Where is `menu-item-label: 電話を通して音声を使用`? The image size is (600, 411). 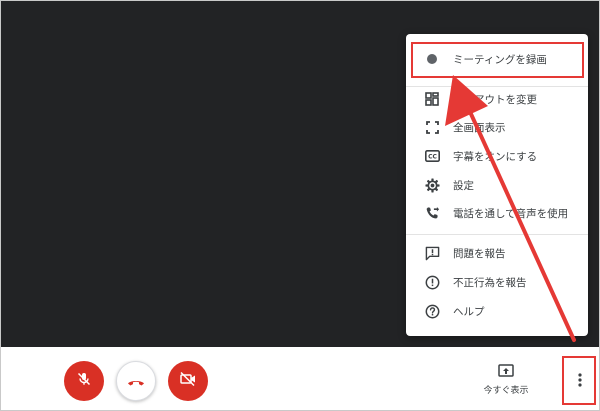
menu-item-label: 電話を通して音声を使用 is located at coordinates (511, 213).